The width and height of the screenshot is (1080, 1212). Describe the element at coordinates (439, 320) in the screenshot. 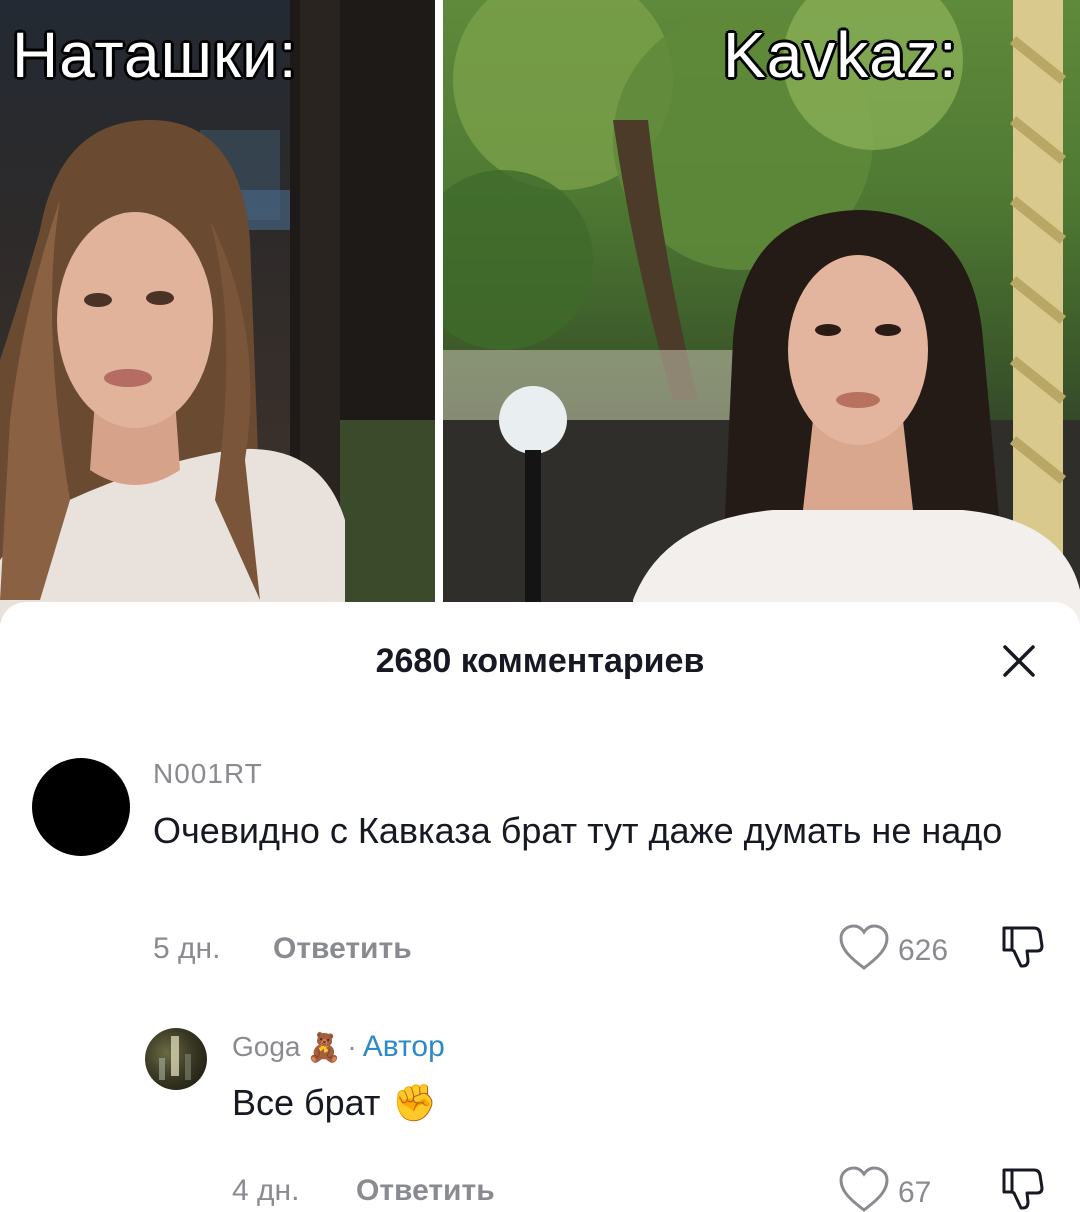

I see `panel-divider` at that location.